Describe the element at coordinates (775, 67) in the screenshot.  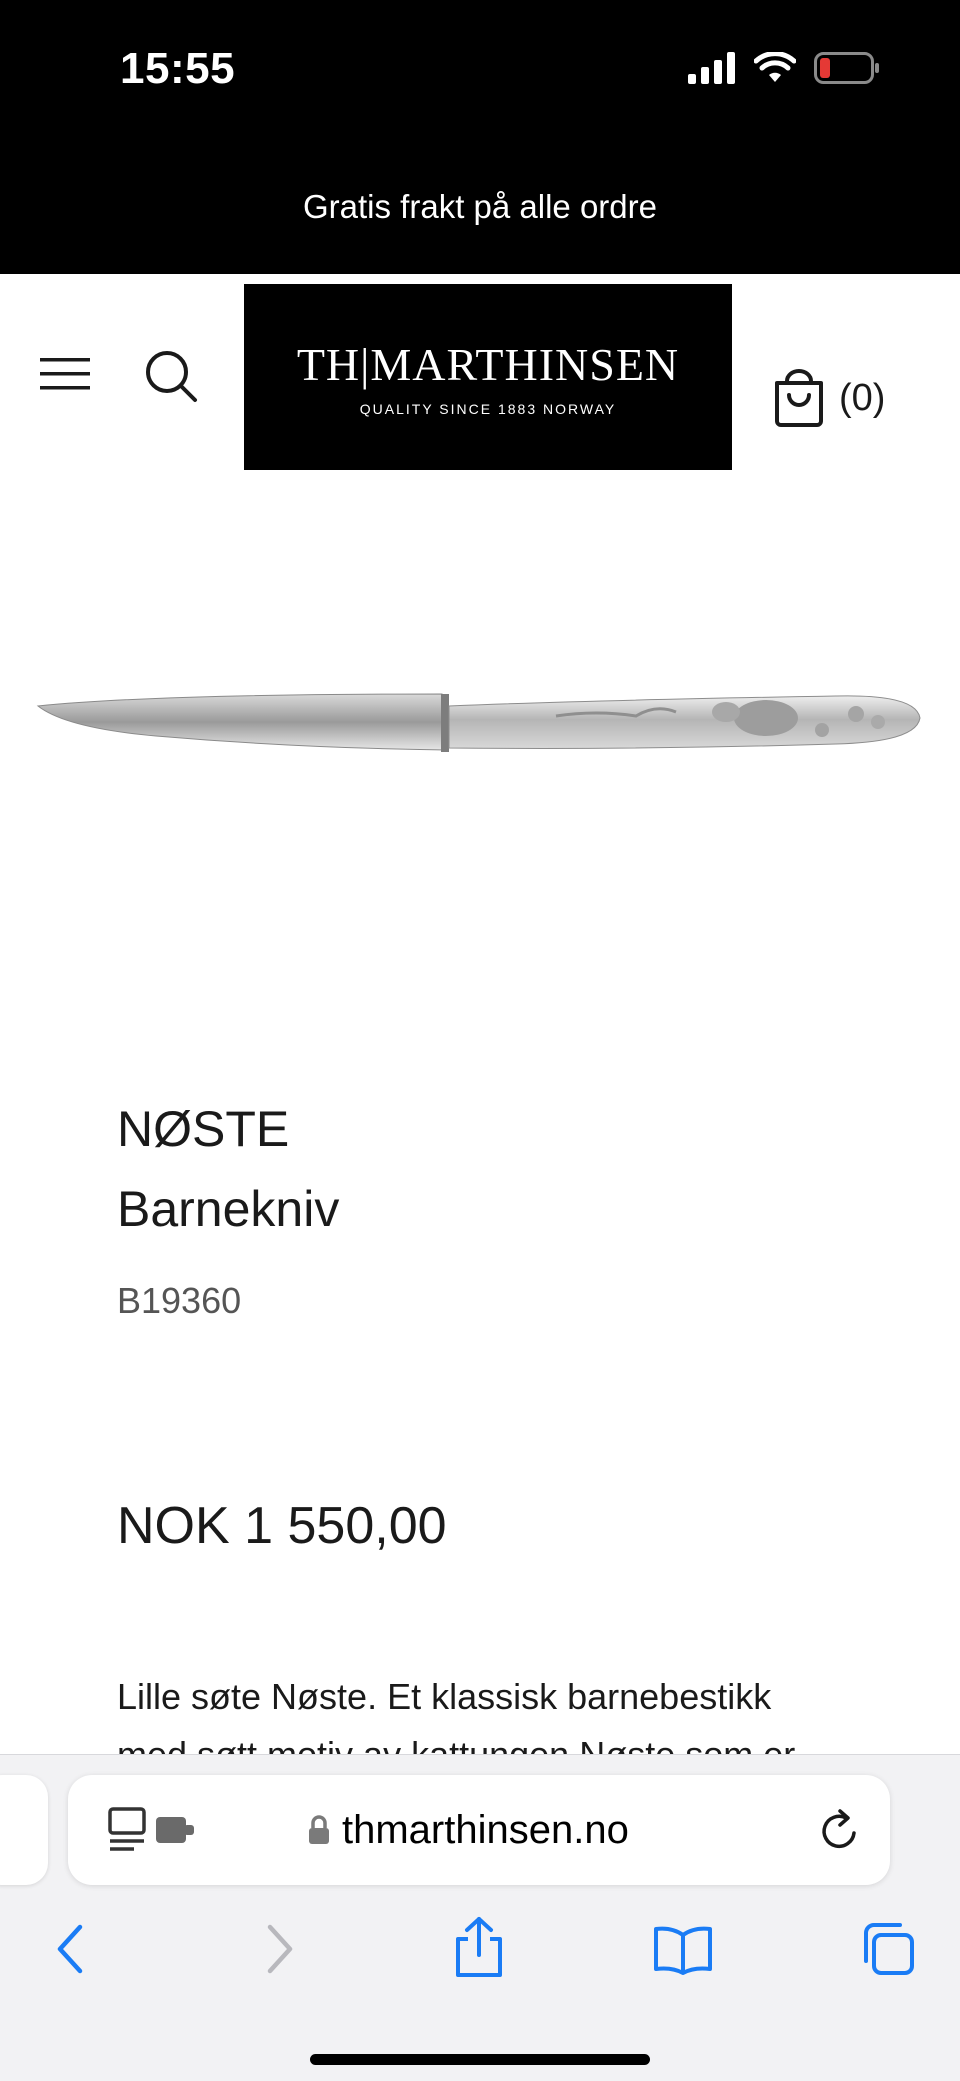
I see `wifi-icon` at that location.